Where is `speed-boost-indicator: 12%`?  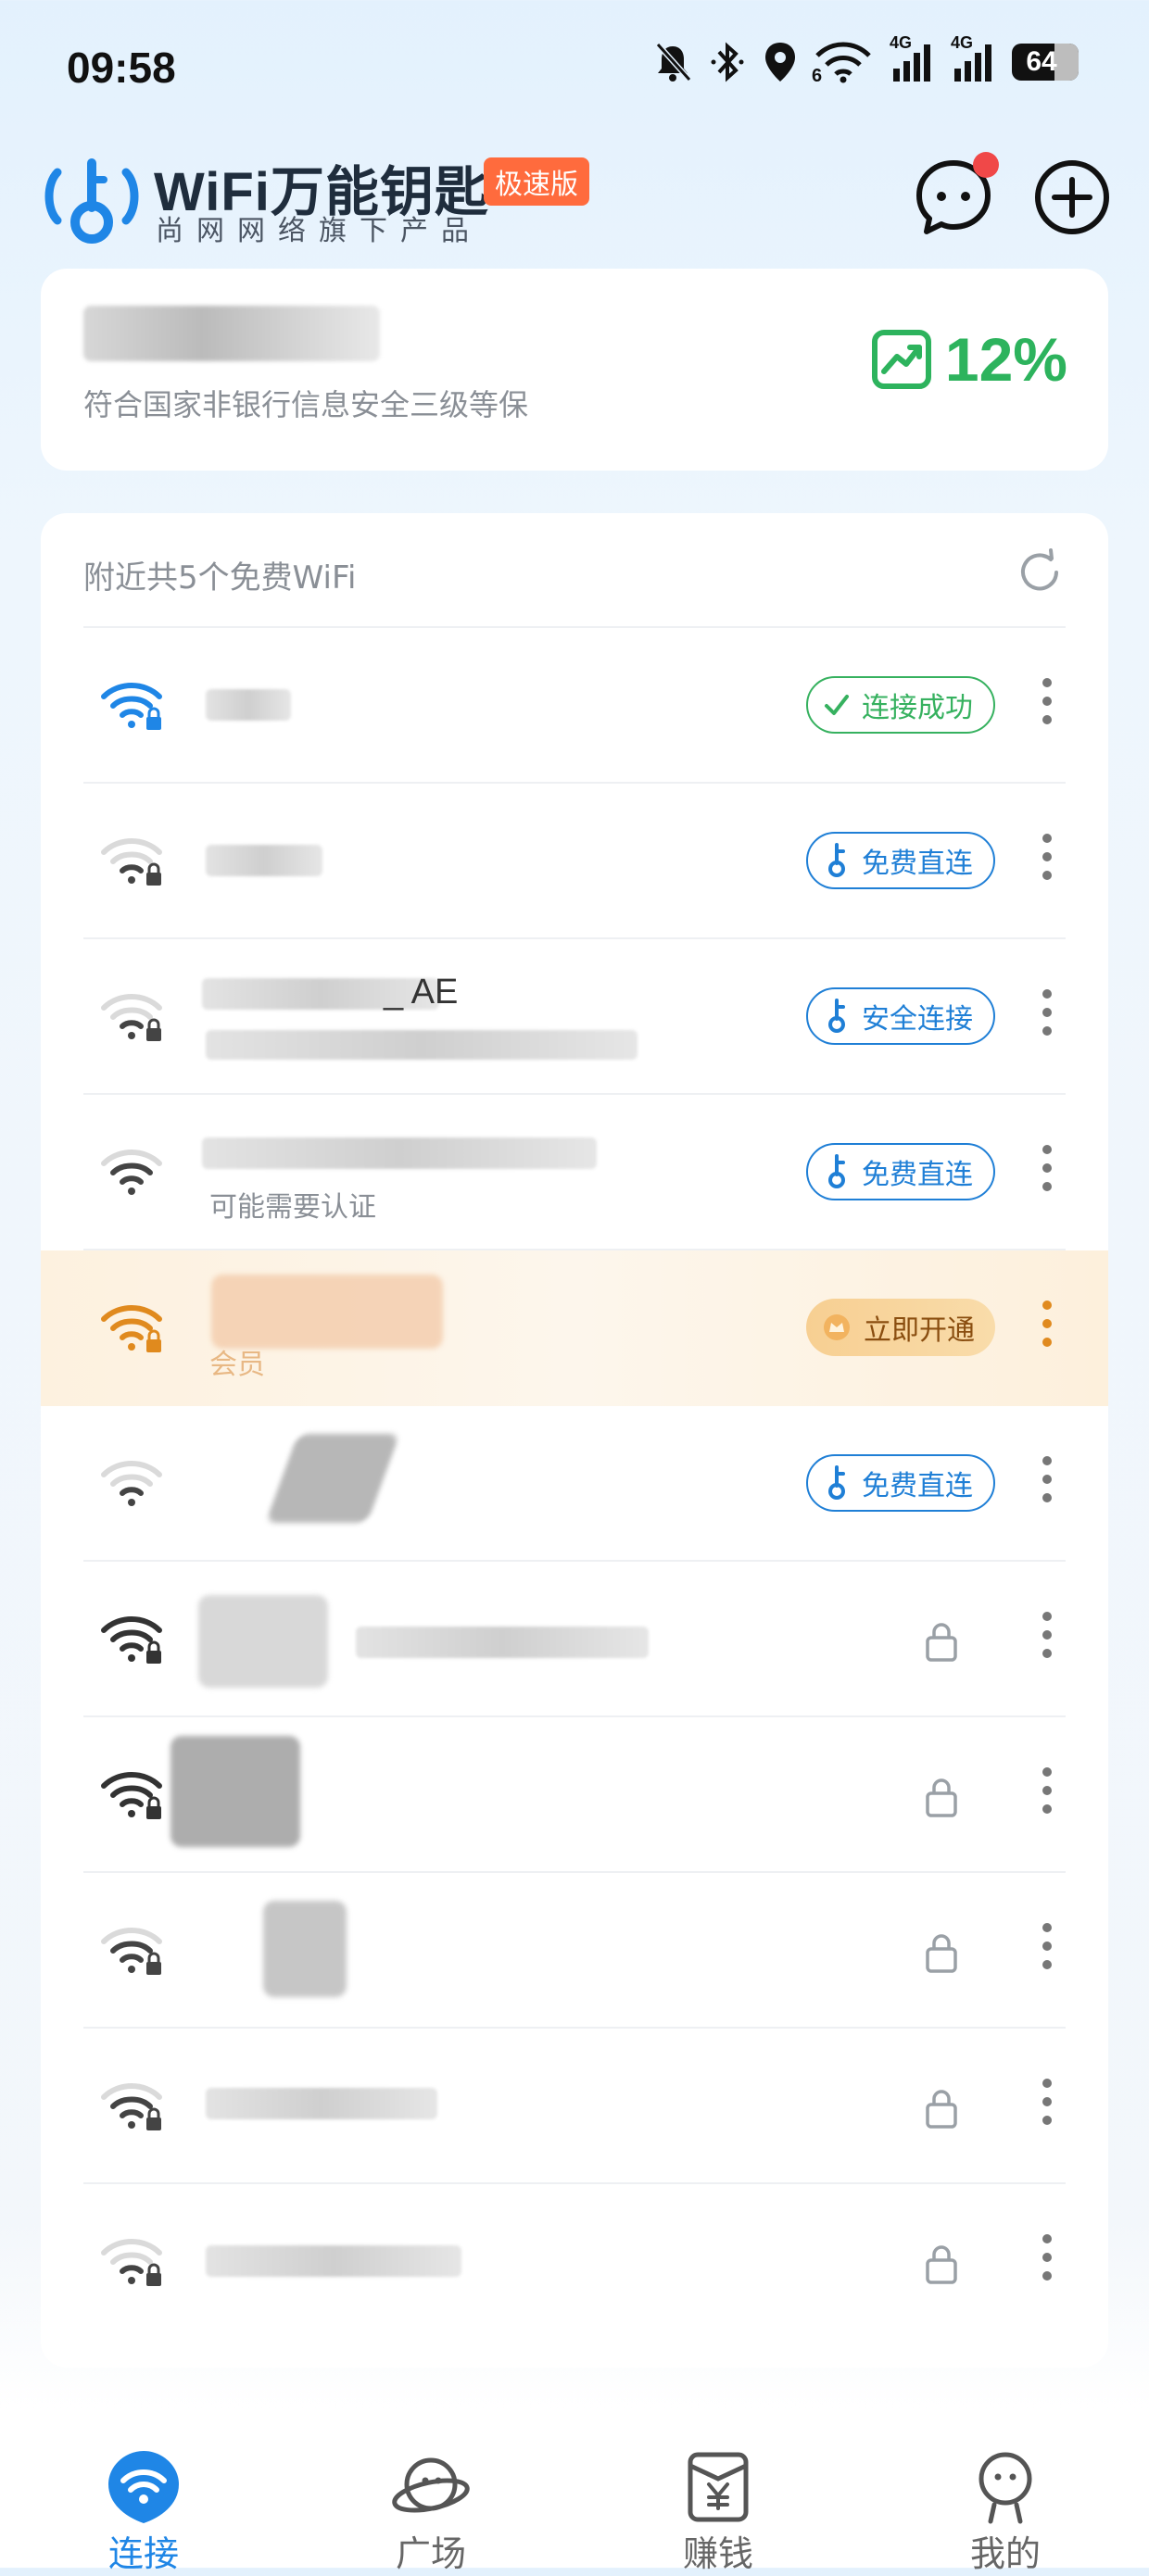 speed-boost-indicator: 12% is located at coordinates (969, 359).